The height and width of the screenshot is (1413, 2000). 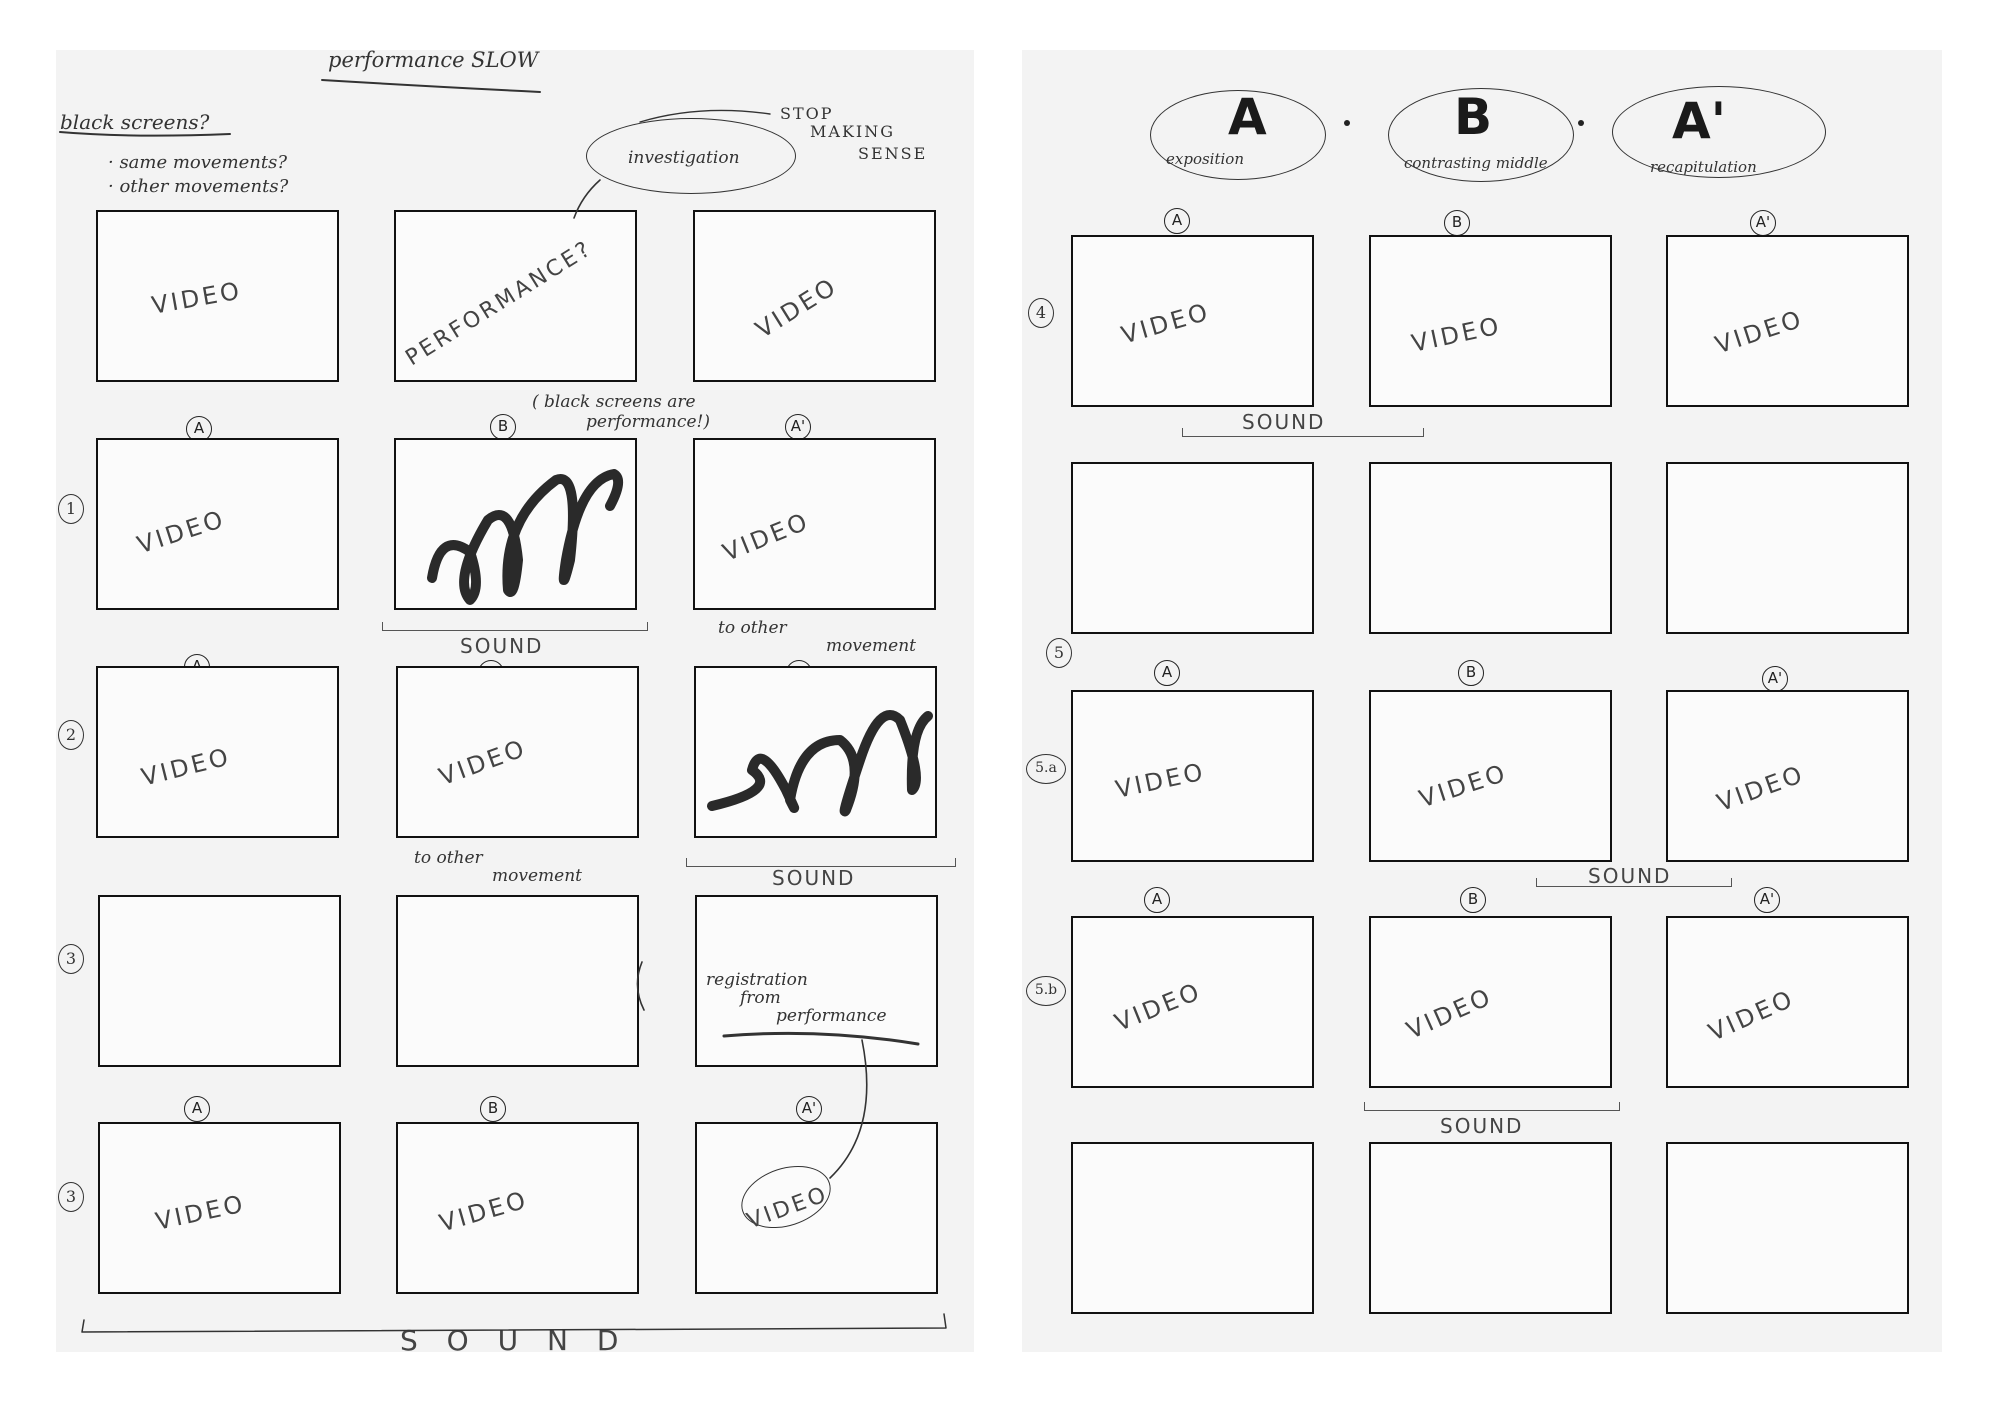 I want to click on callout-arrow, so click(x=587, y=199).